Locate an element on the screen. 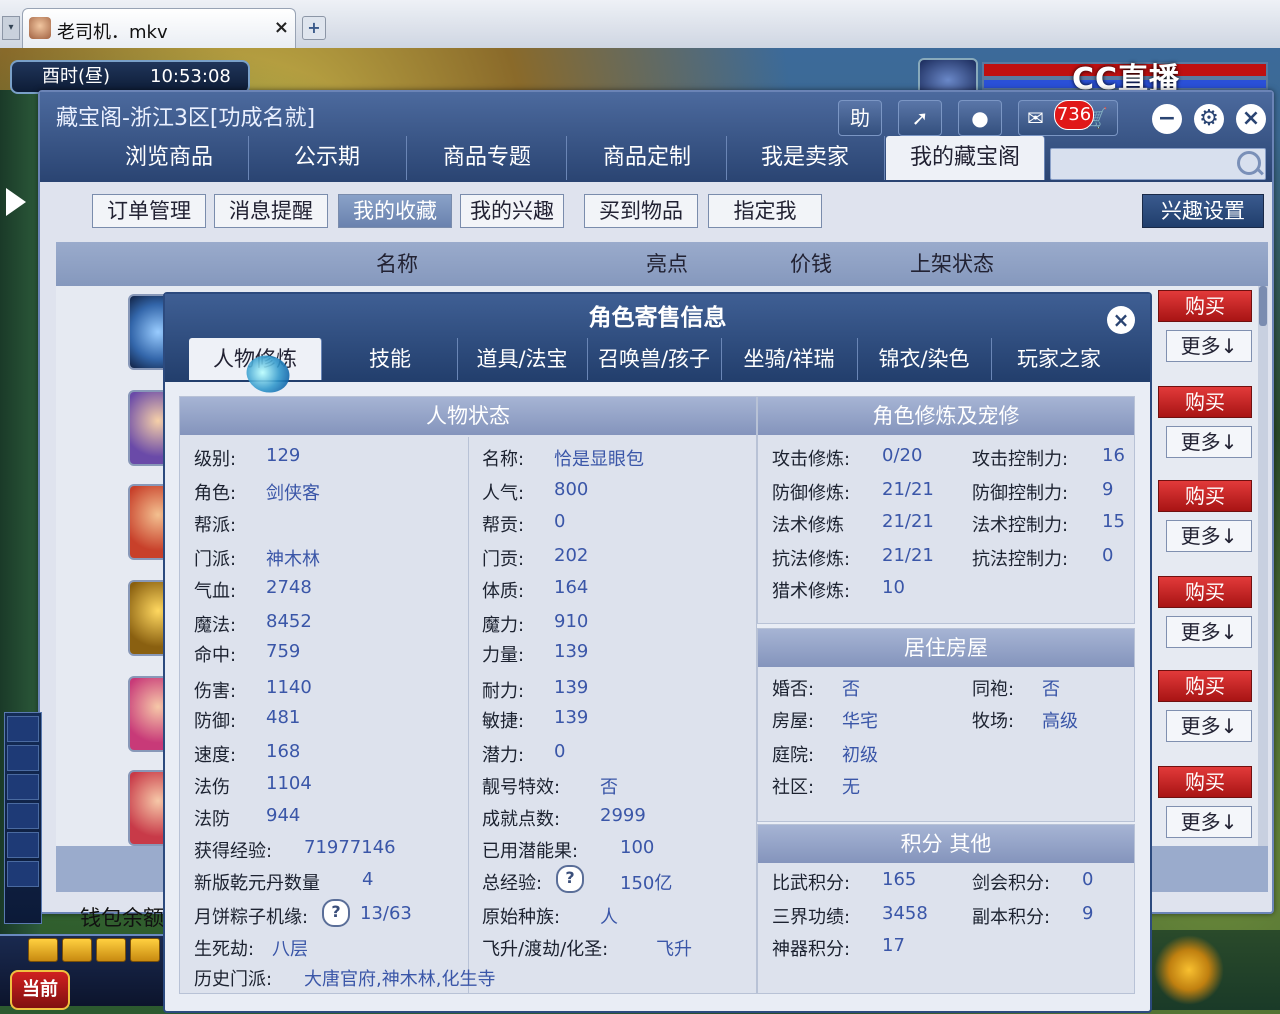 The image size is (1280, 1014). stat-value: 人 is located at coordinates (609, 917).